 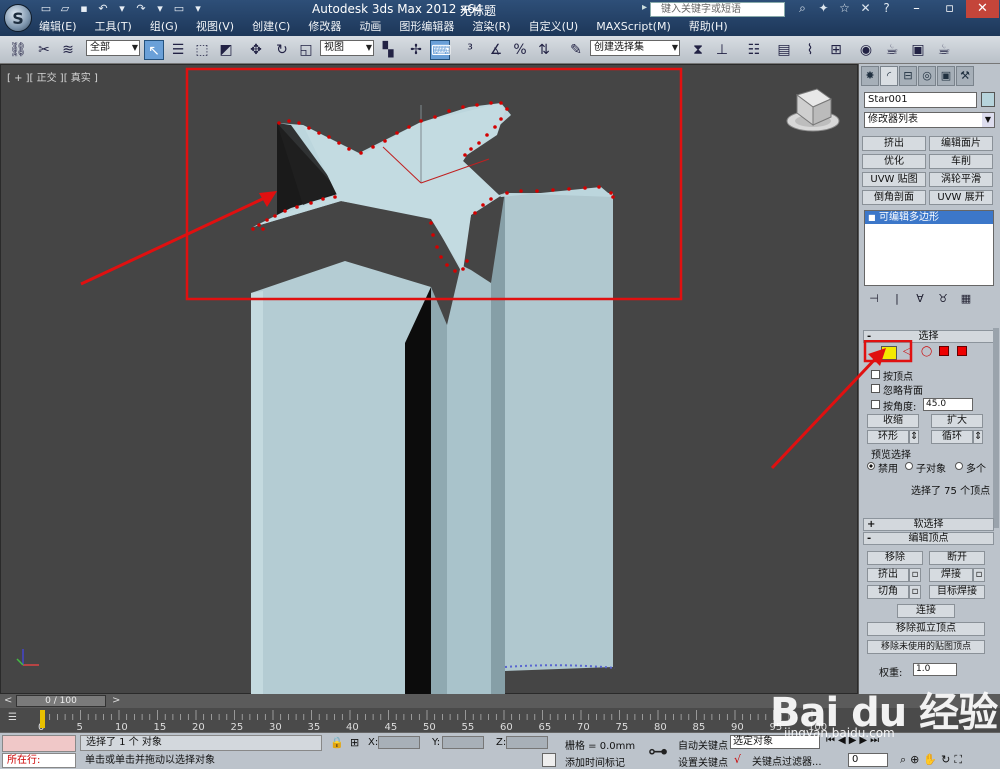 I want to click on menu-item-6: 动画, so click(x=370, y=27).